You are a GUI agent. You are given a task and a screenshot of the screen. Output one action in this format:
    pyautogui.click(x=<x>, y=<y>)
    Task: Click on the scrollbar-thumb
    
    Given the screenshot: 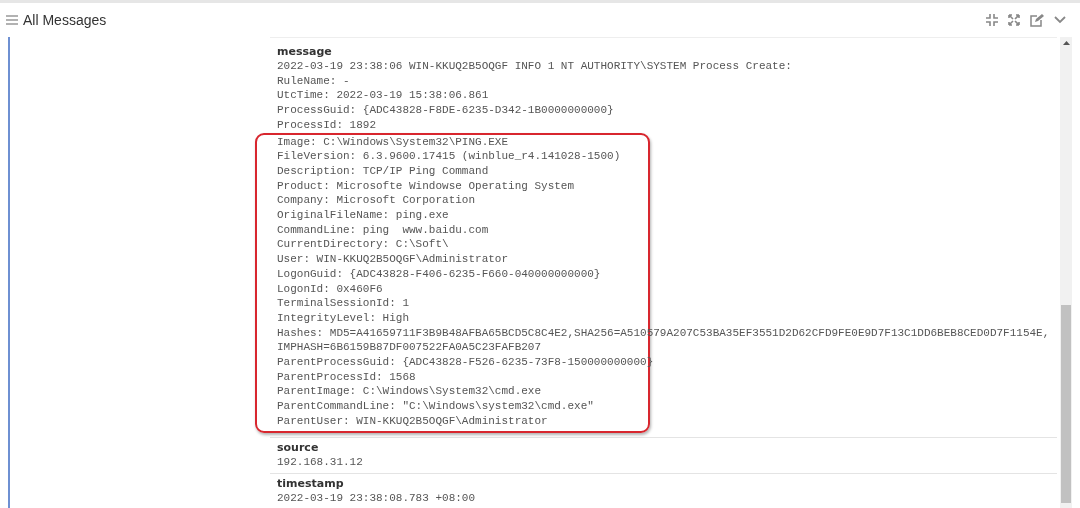 What is the action you would take?
    pyautogui.click(x=1066, y=404)
    